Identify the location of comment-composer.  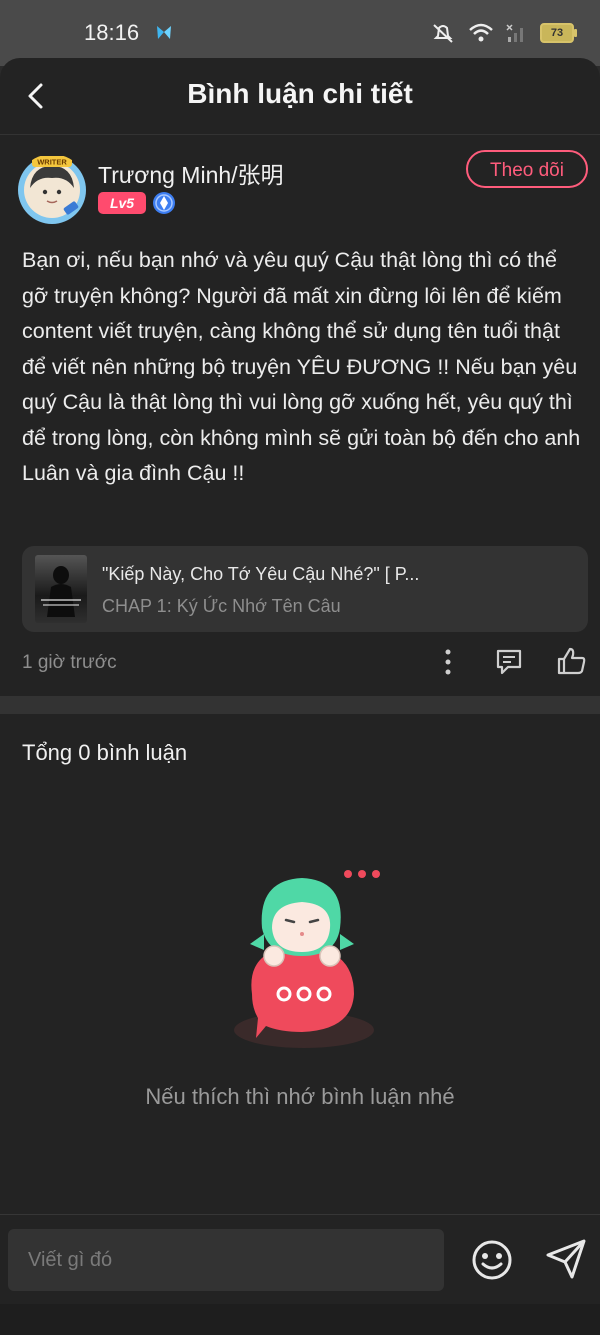
(300, 1259).